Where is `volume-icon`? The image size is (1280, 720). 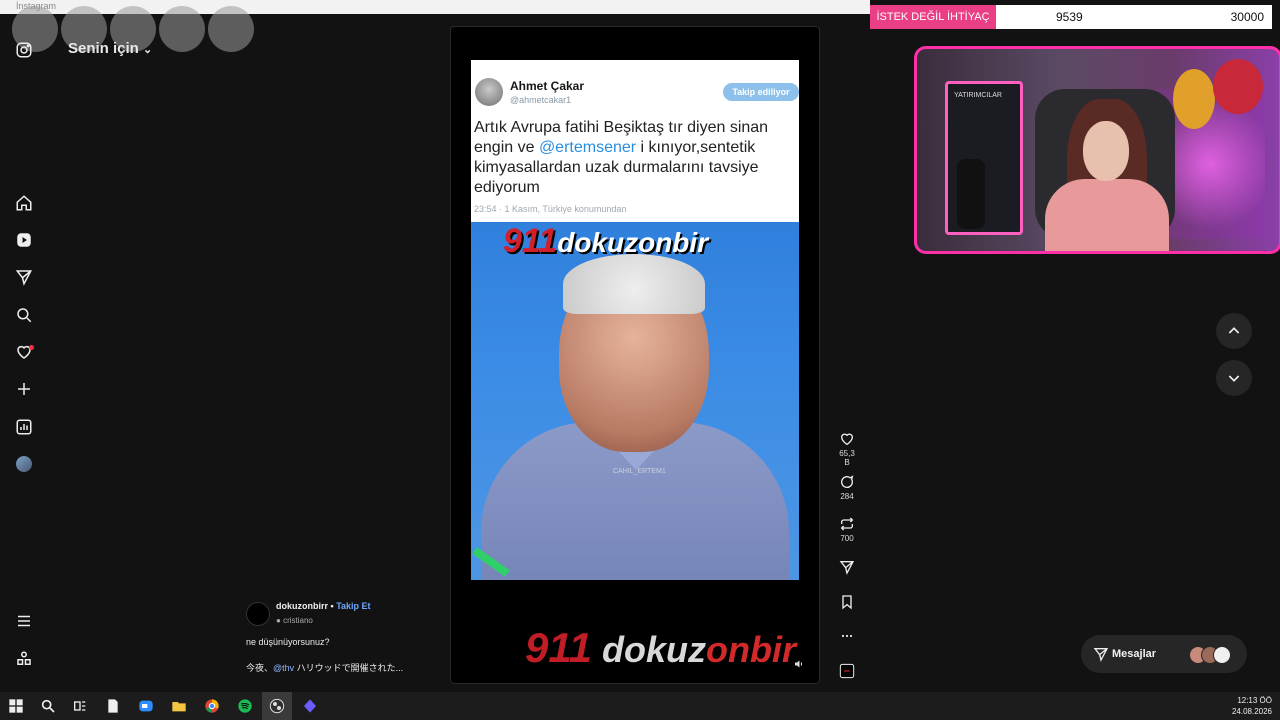 volume-icon is located at coordinates (799, 663).